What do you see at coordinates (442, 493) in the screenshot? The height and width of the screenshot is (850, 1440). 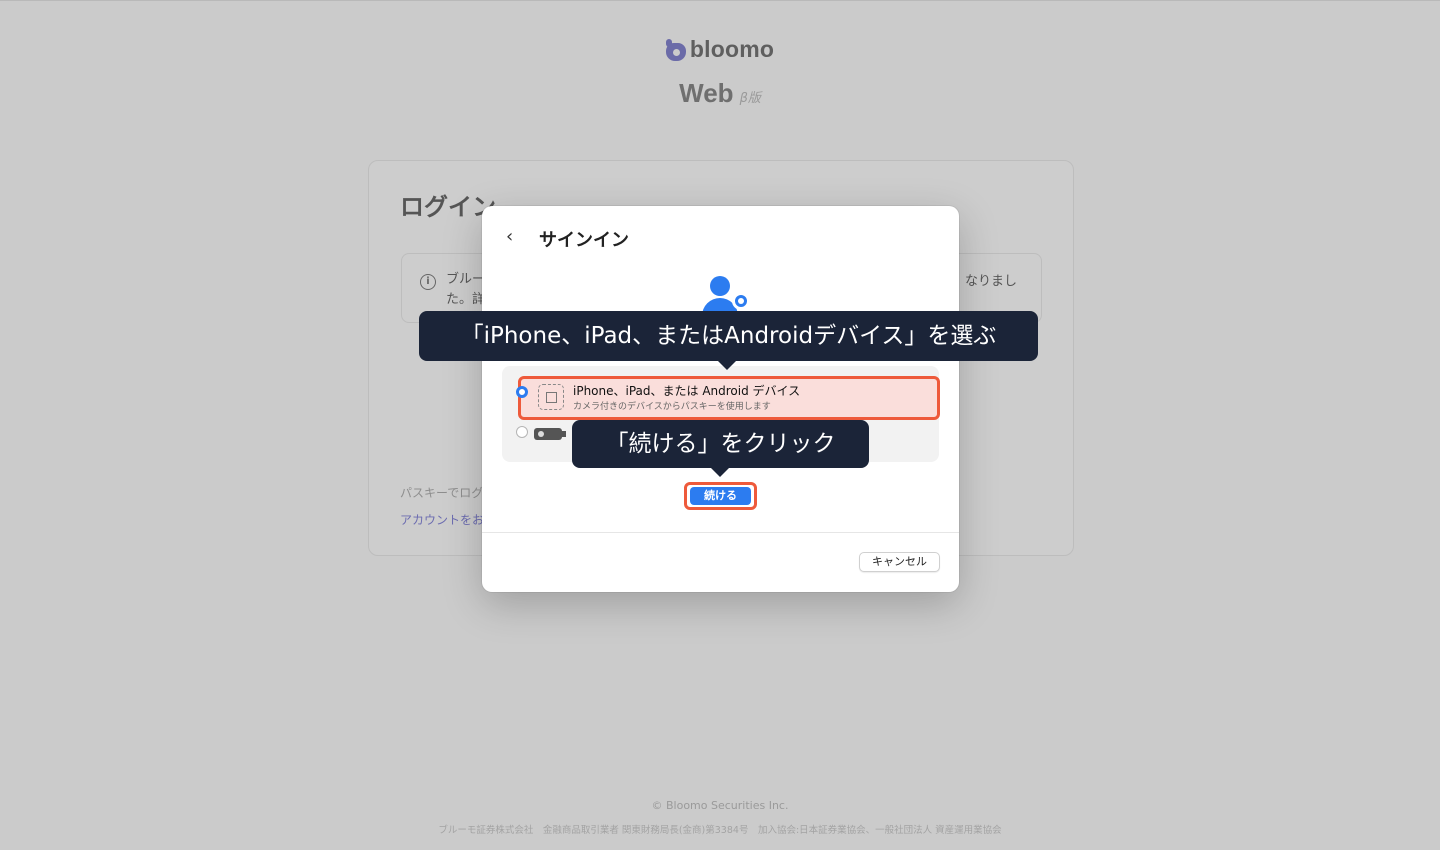 I see `passkey-text: パスキーでログ` at bounding box center [442, 493].